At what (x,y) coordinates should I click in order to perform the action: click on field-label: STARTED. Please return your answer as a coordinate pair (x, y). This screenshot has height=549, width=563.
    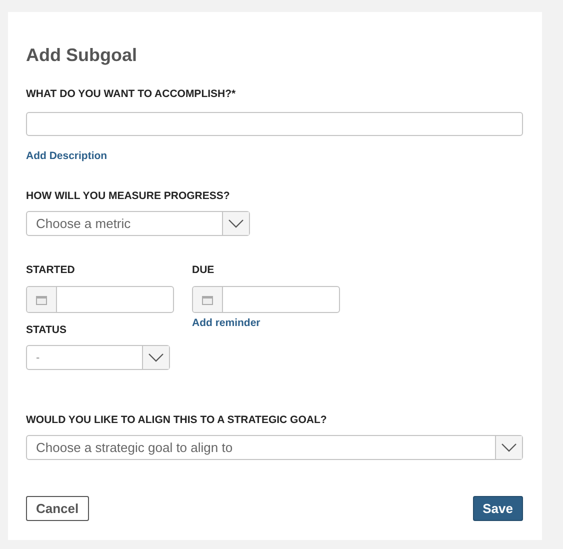
    Looking at the image, I should click on (50, 270).